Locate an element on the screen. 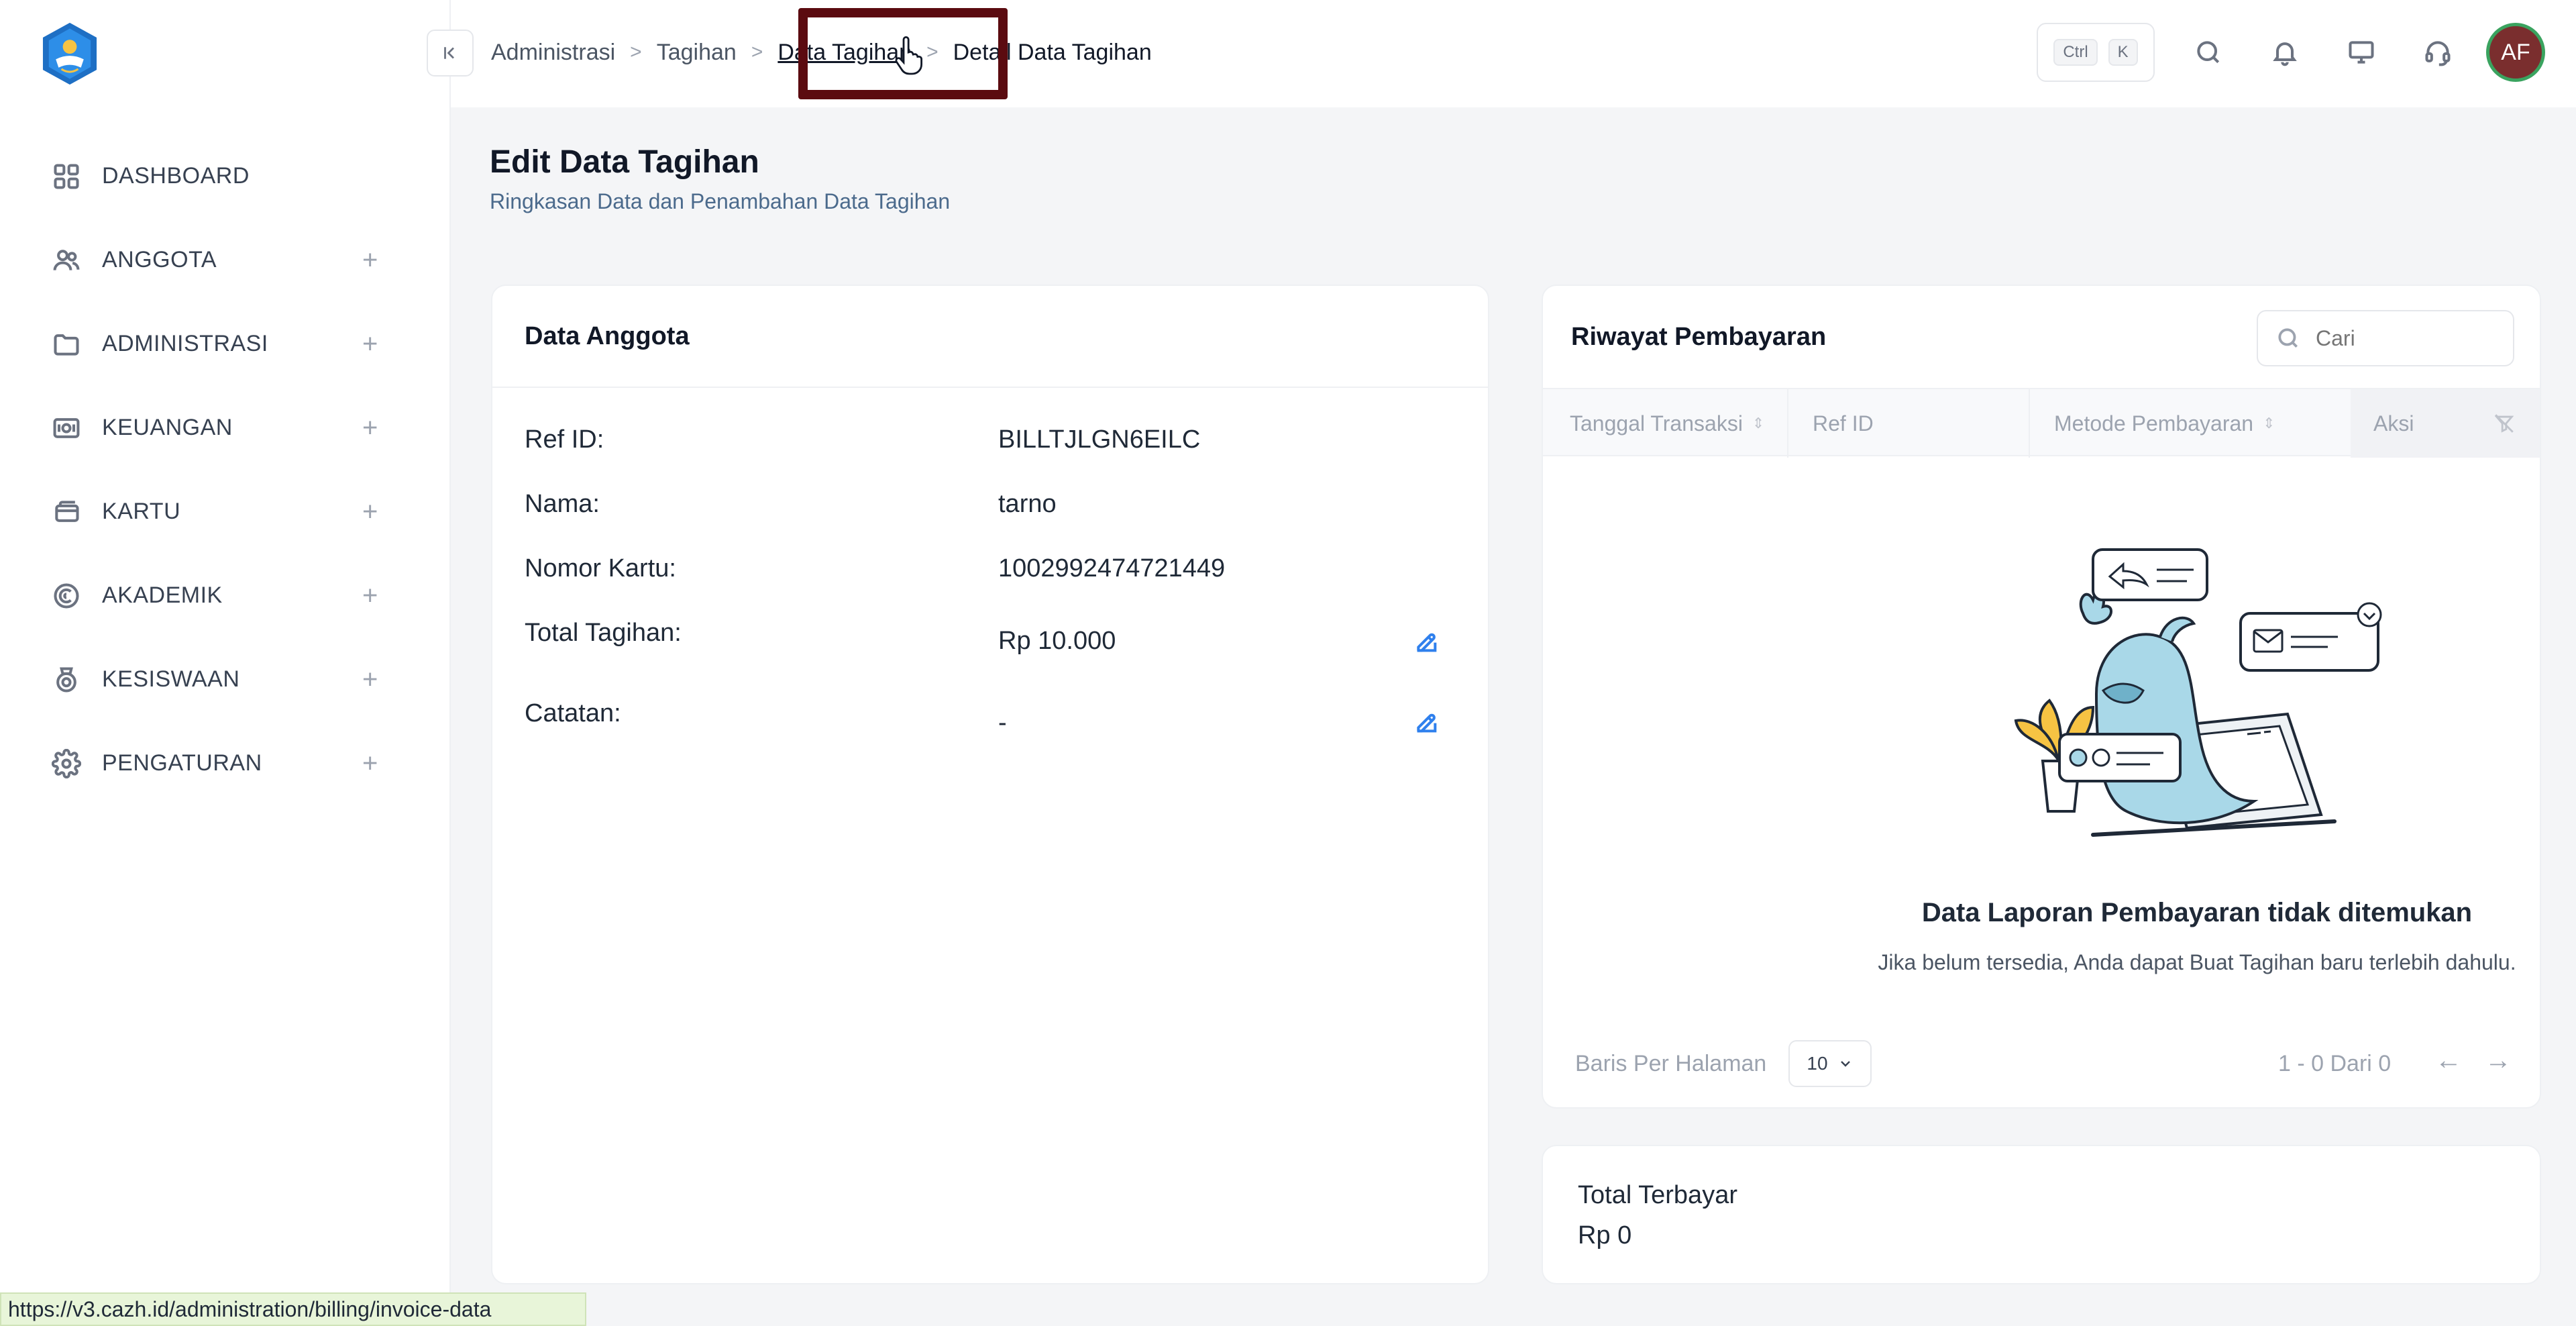 The image size is (2576, 1326). column-label: Ref ID is located at coordinates (1843, 423).